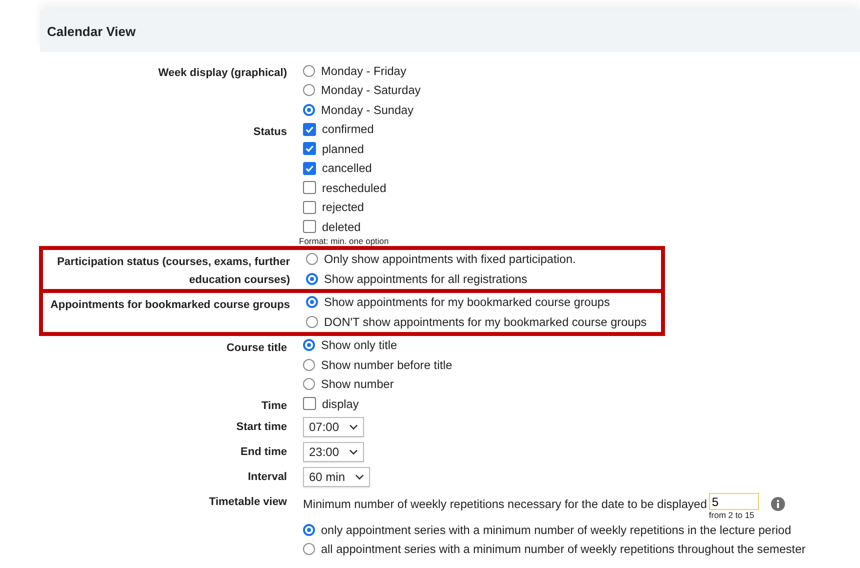 This screenshot has height=568, width=860. I want to click on option-label: confirmed, so click(348, 129).